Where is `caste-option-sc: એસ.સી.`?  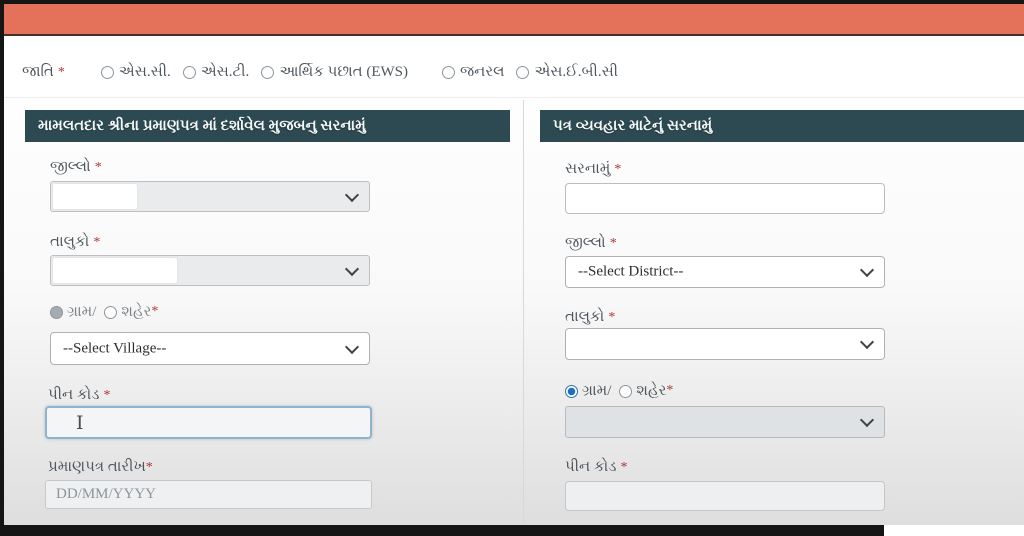 caste-option-sc: એસ.સી. is located at coordinates (135, 72).